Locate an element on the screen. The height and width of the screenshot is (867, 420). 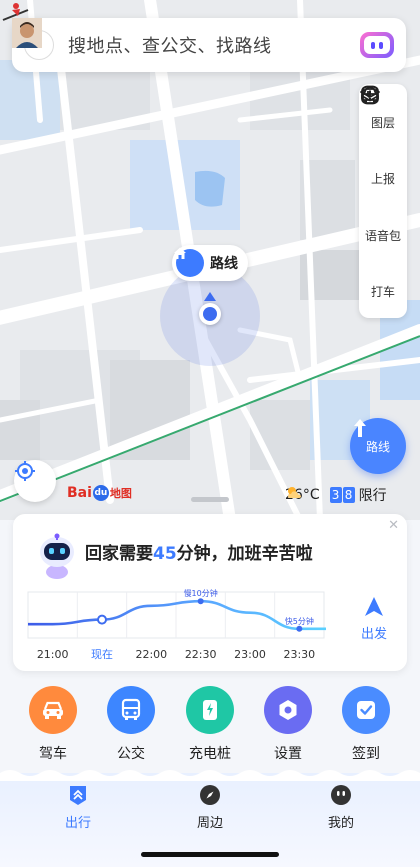
shortcut-charging: 充电桩 is located at coordinates (210, 724).